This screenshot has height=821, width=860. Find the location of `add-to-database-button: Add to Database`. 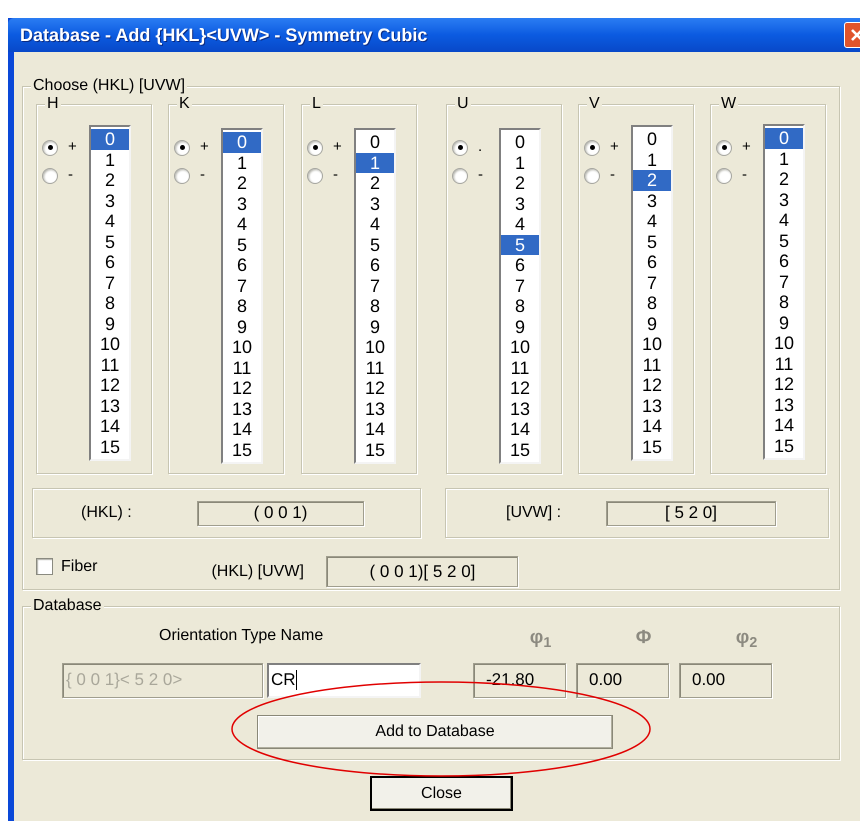

add-to-database-button: Add to Database is located at coordinates (435, 731).